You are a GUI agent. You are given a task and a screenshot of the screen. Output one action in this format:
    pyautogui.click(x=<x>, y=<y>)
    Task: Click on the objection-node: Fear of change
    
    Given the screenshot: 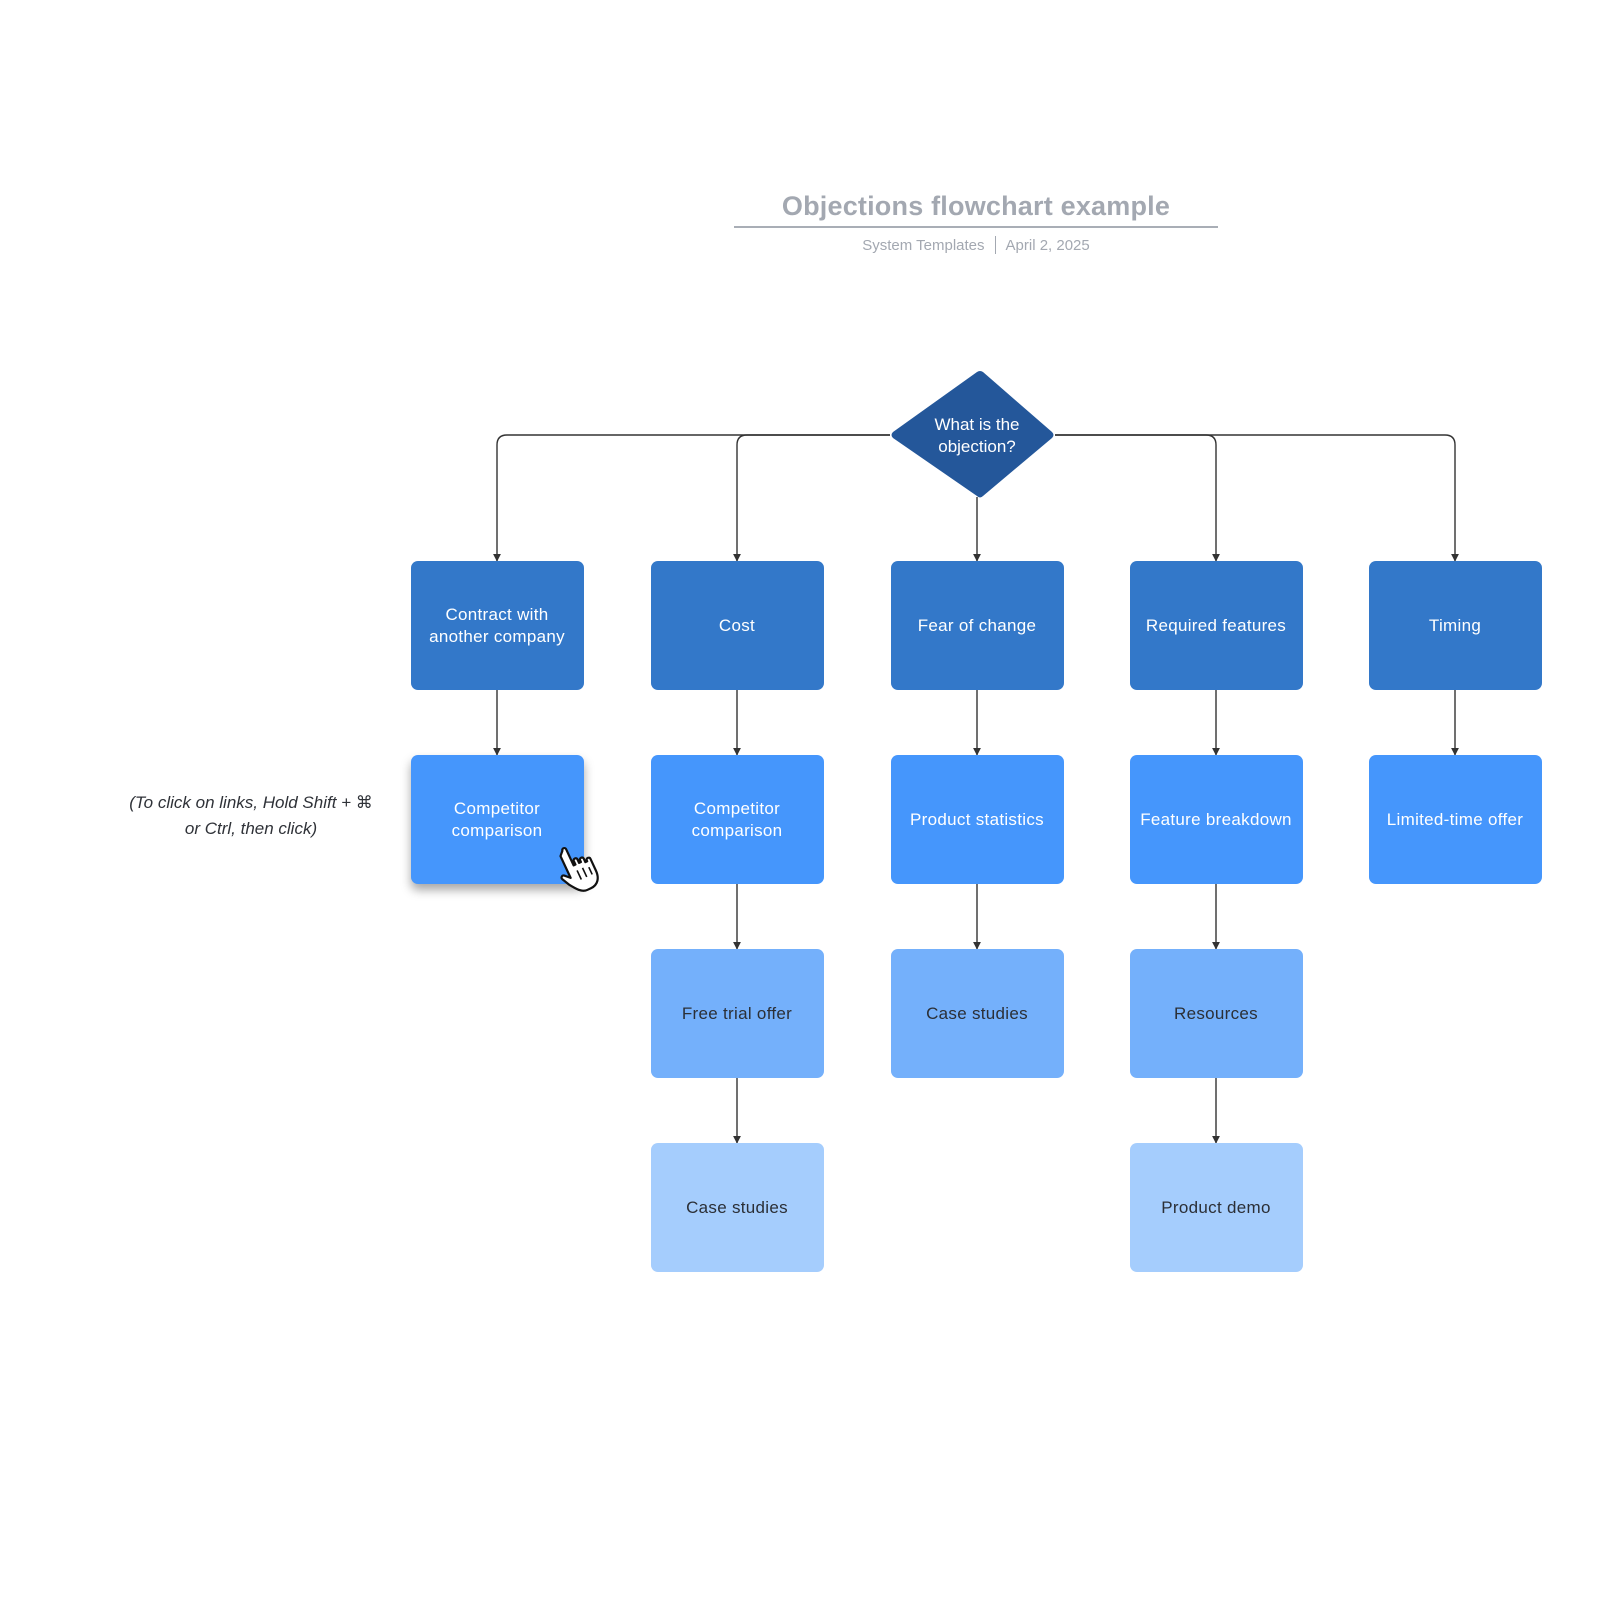 What is the action you would take?
    pyautogui.click(x=977, y=625)
    